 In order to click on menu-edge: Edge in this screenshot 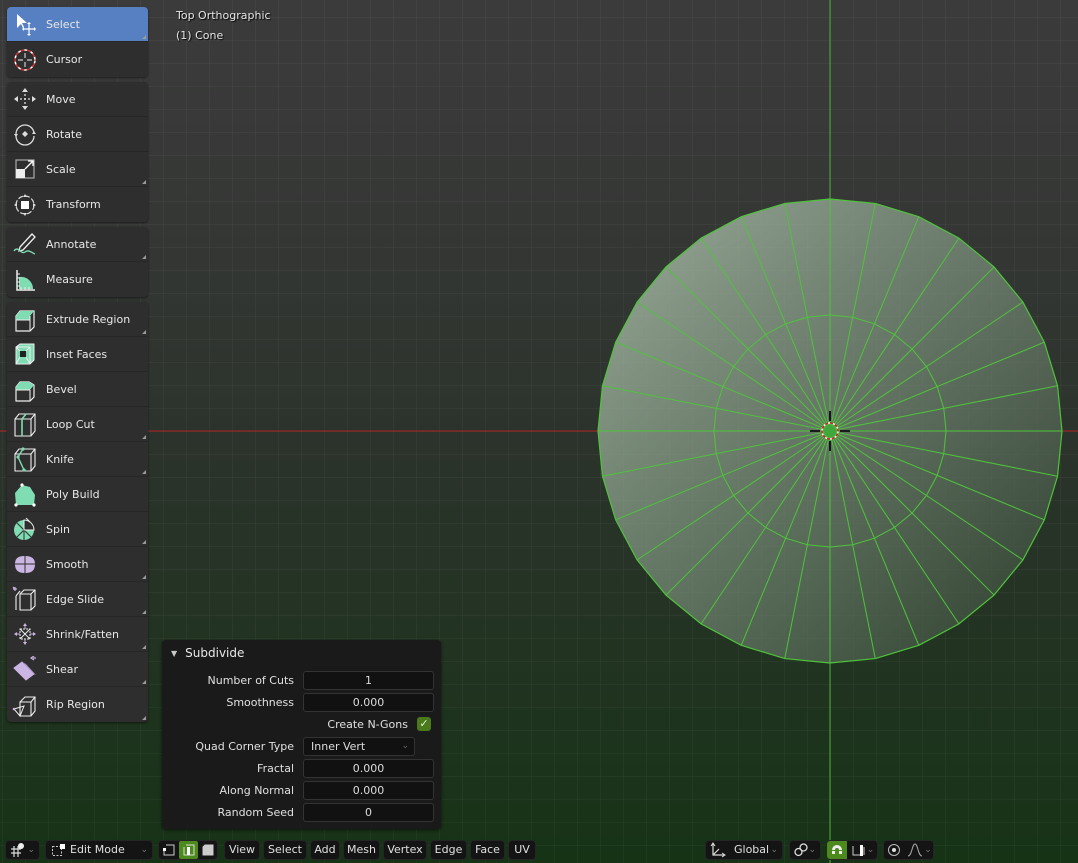, I will do `click(448, 850)`.